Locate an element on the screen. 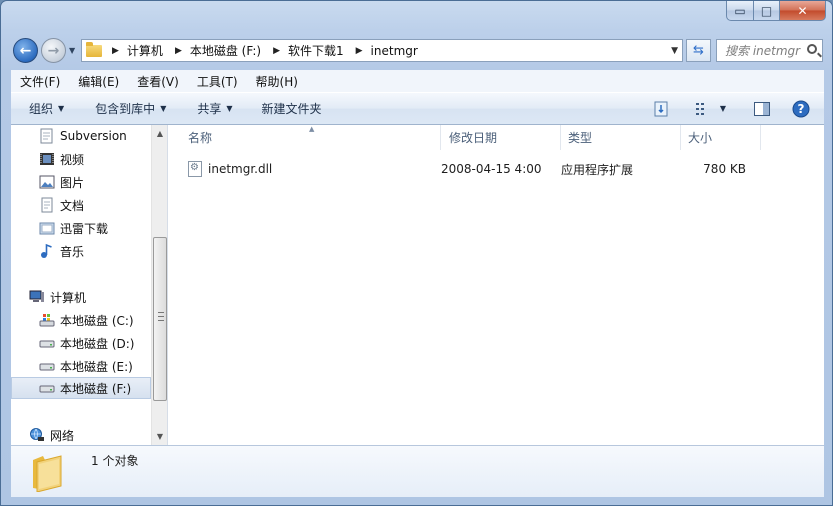 The height and width of the screenshot is (506, 833). minimize-button: ▭ is located at coordinates (740, 11).